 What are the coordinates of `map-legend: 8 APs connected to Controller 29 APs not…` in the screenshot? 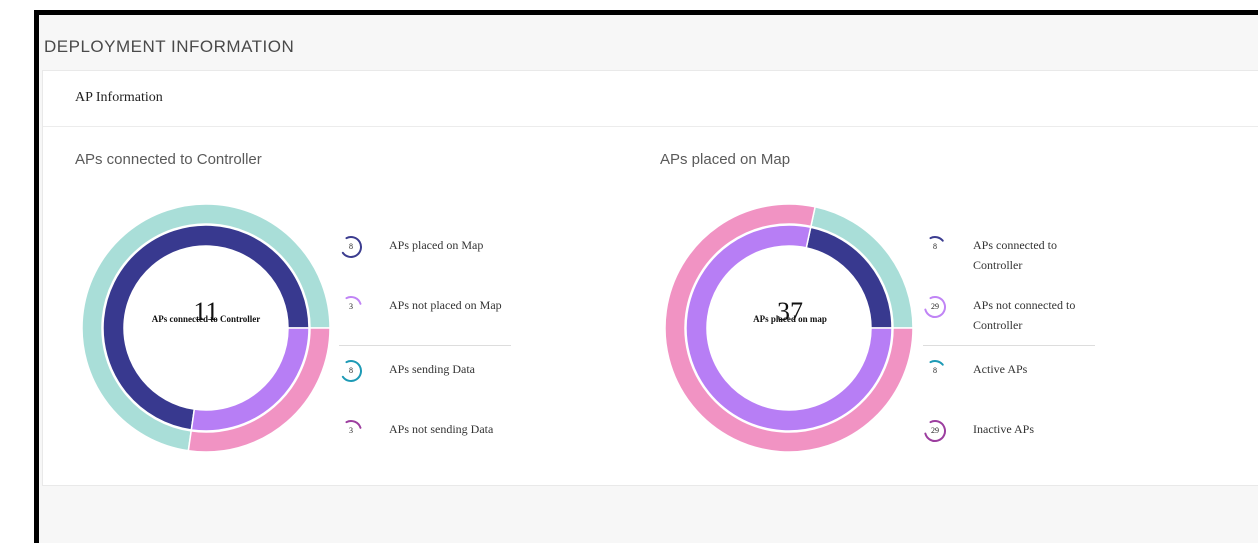 It's located at (1023, 345).